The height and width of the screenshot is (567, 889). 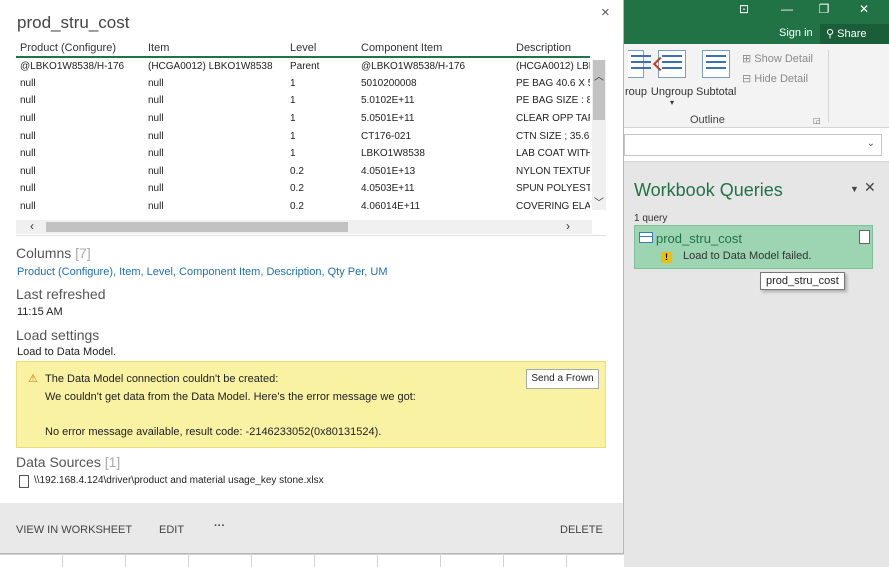 I want to click on pane-options-icon: ▼, so click(x=854, y=189).